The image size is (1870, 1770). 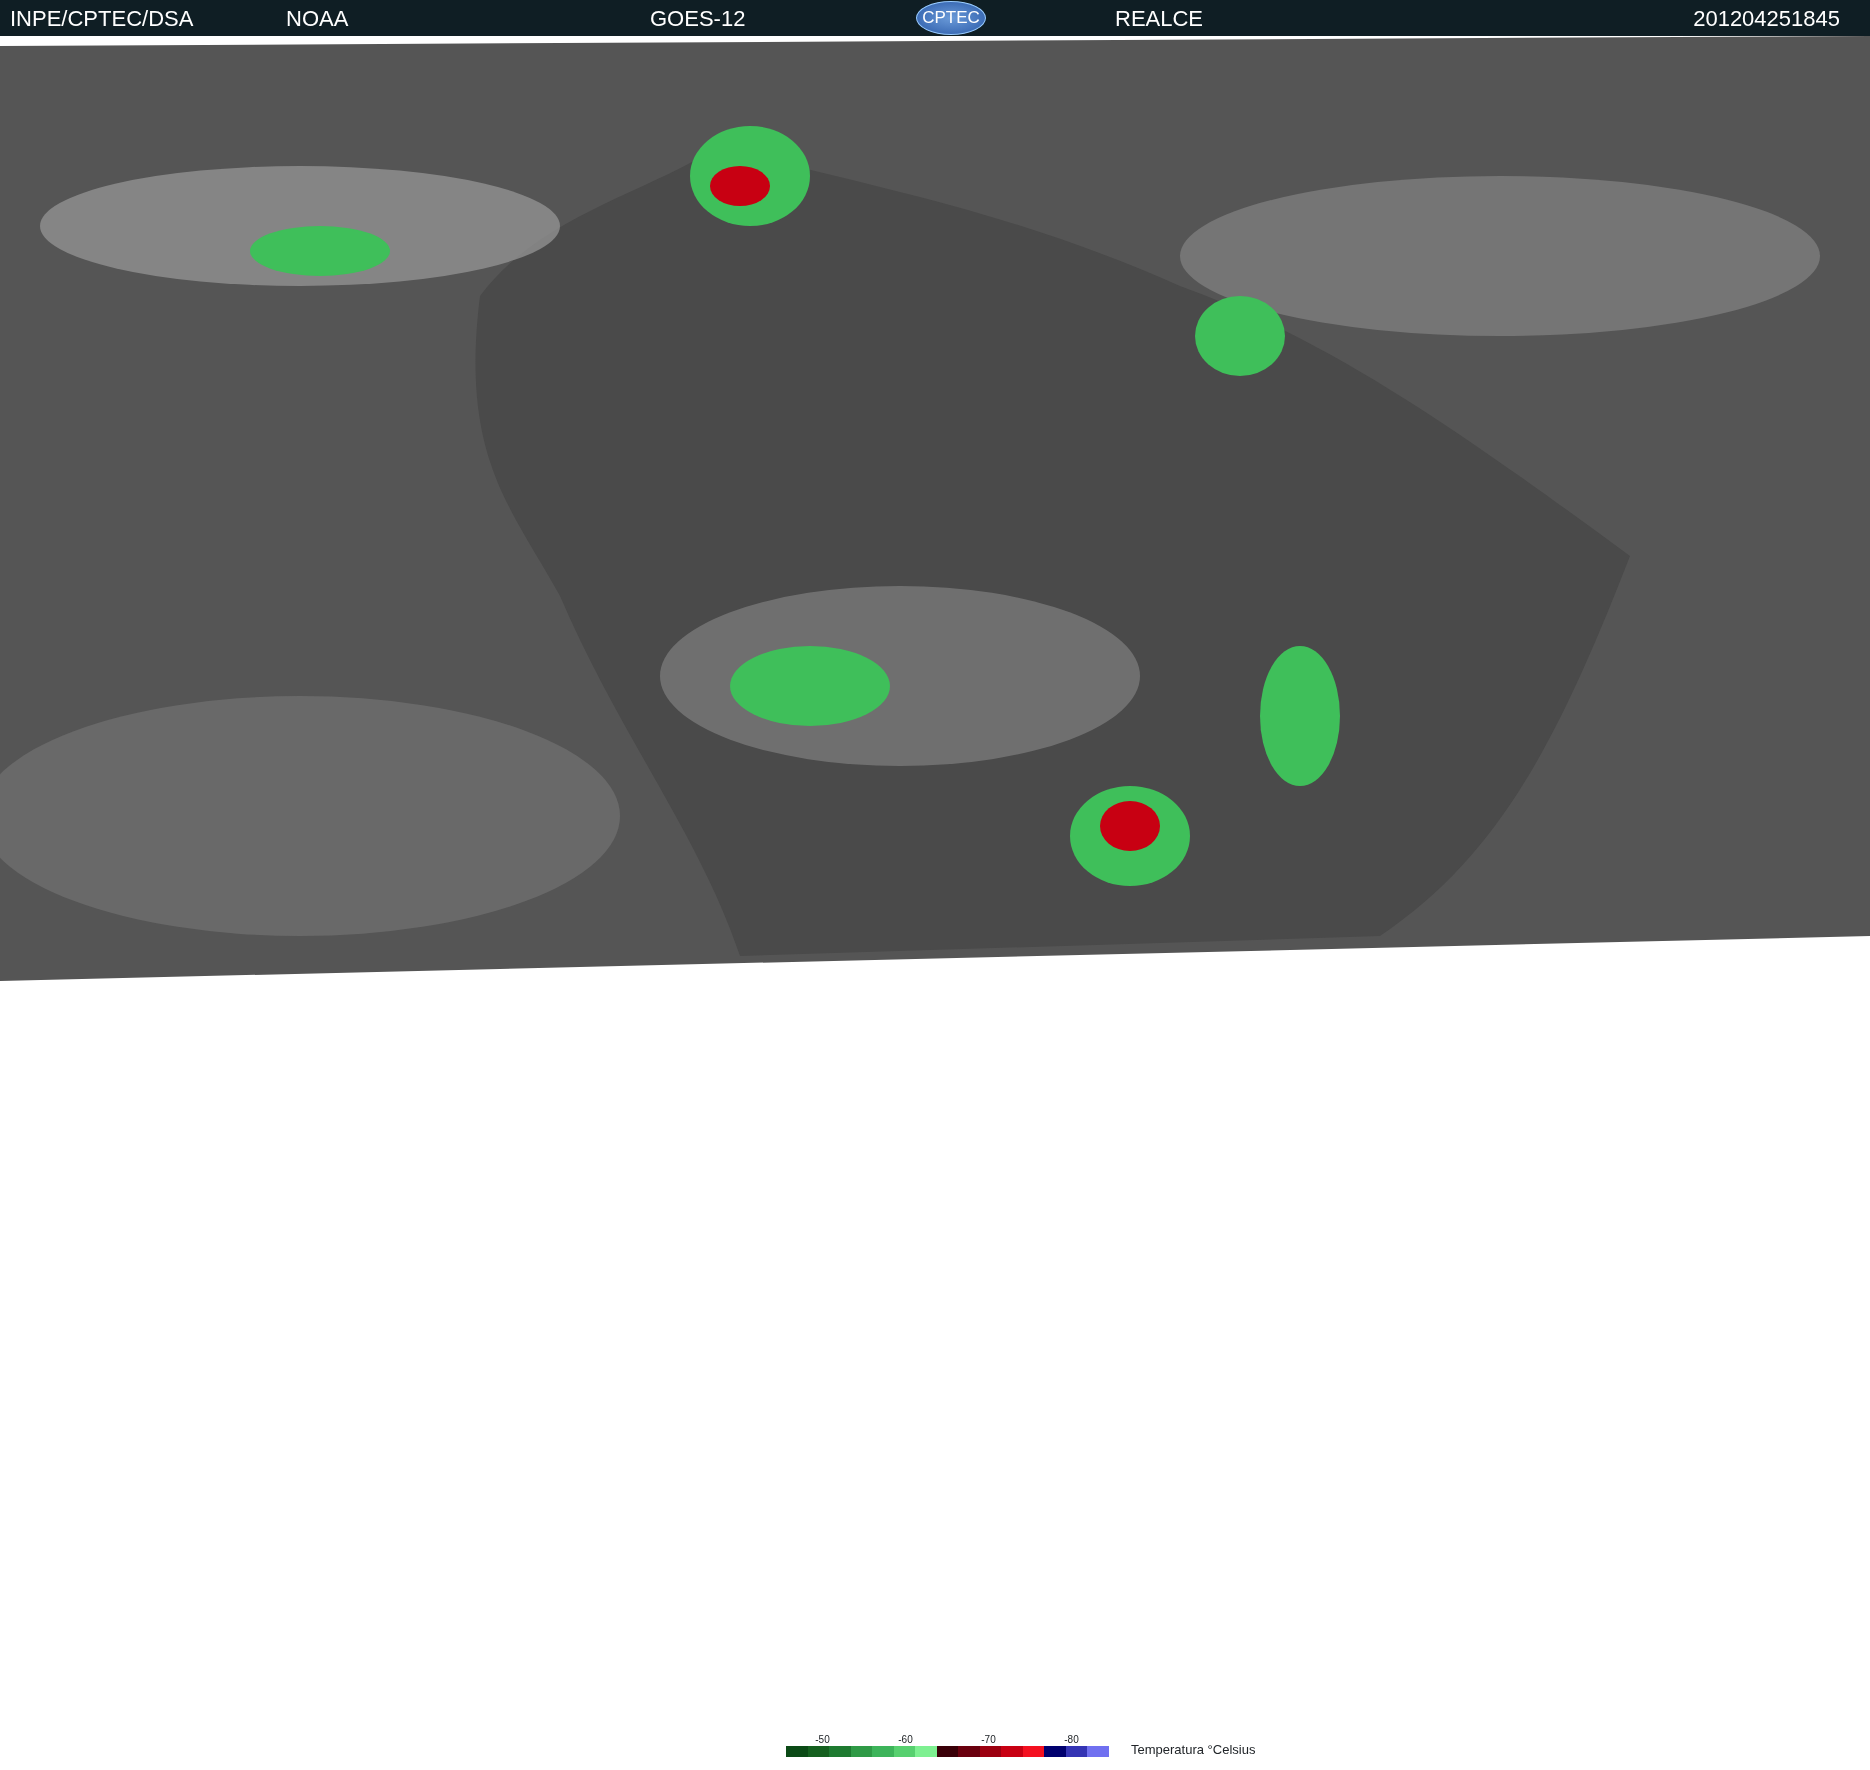 What do you see at coordinates (1071, 1740) in the screenshot?
I see `scale-tick-label: -80` at bounding box center [1071, 1740].